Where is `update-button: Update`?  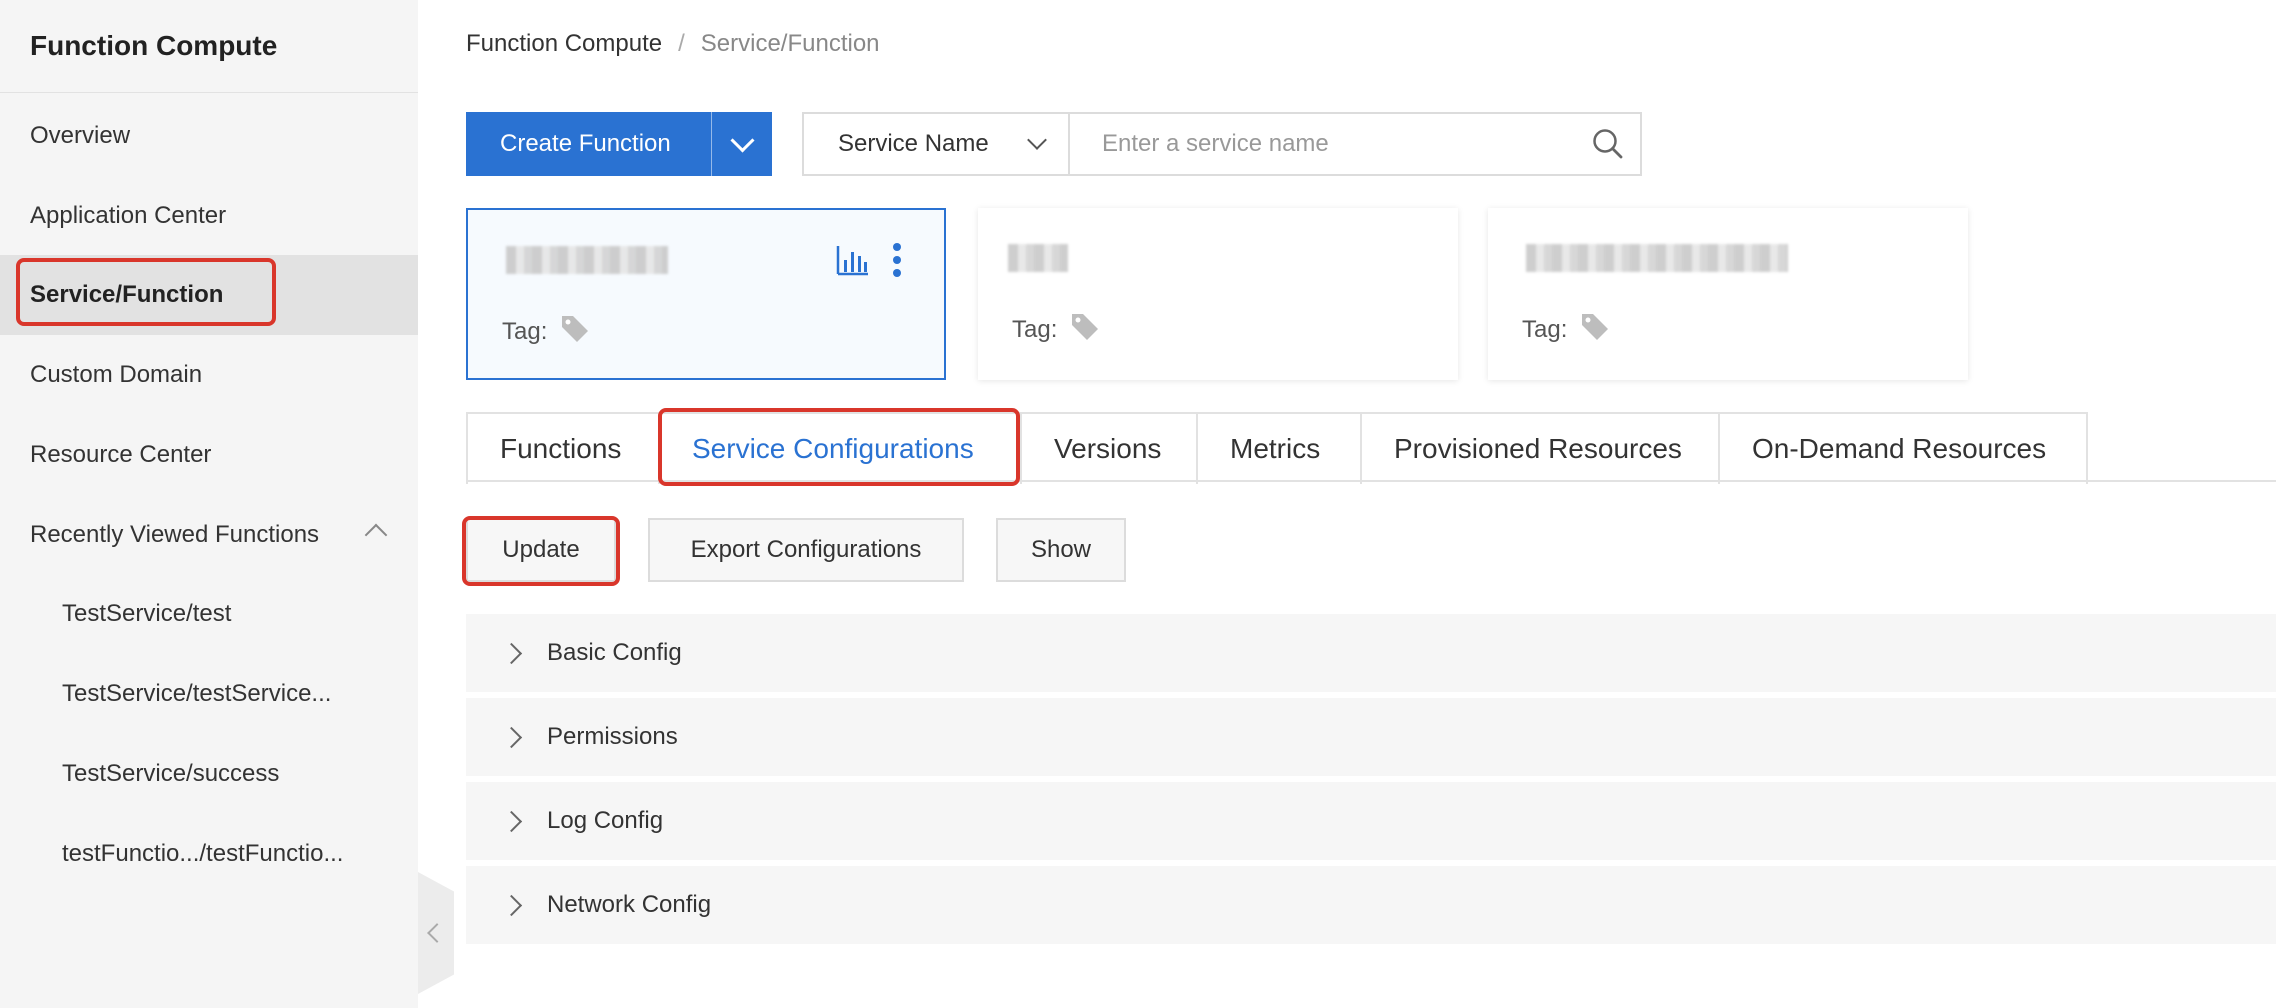
update-button: Update is located at coordinates (541, 550).